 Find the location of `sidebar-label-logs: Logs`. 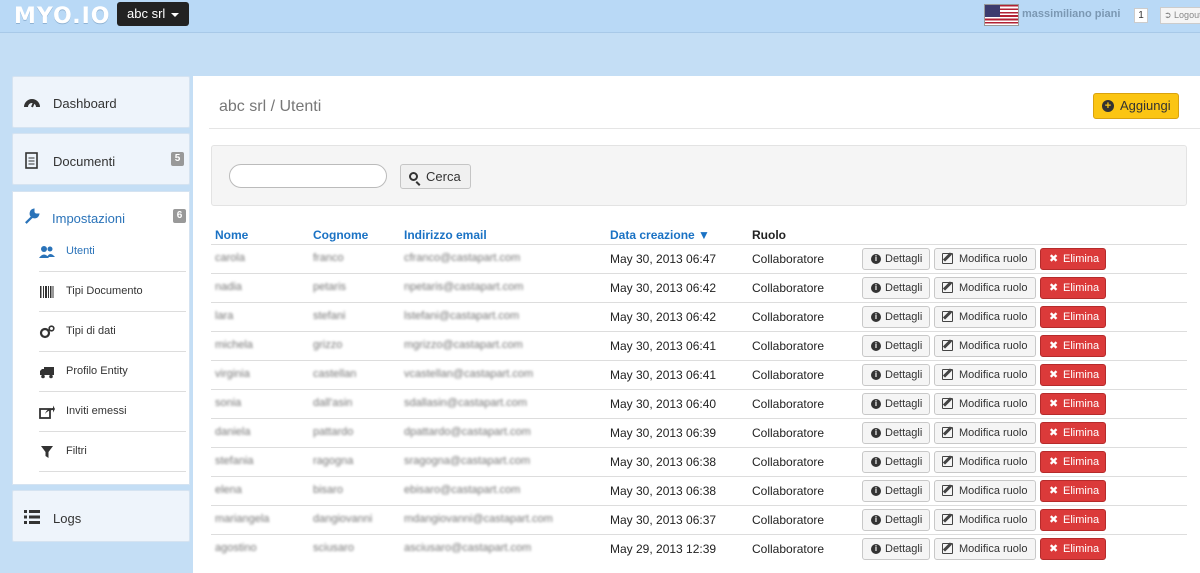

sidebar-label-logs: Logs is located at coordinates (67, 518).